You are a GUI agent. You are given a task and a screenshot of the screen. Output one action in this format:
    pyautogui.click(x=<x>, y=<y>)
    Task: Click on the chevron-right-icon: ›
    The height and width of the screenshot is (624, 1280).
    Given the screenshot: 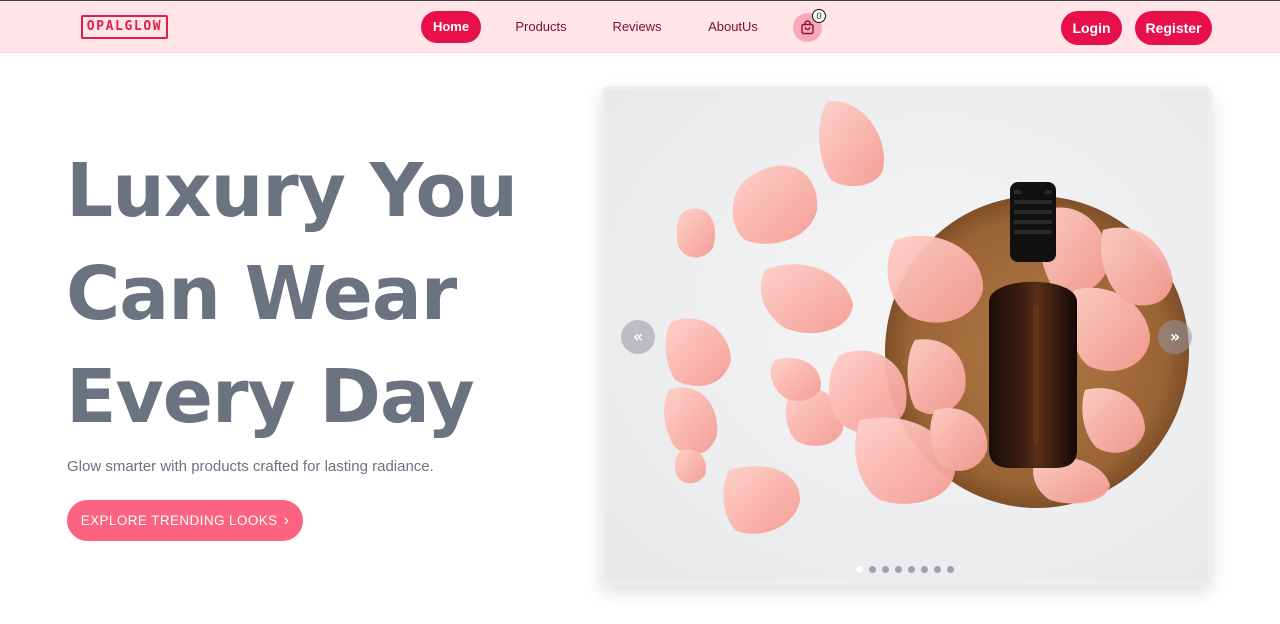 What is the action you would take?
    pyautogui.click(x=286, y=520)
    